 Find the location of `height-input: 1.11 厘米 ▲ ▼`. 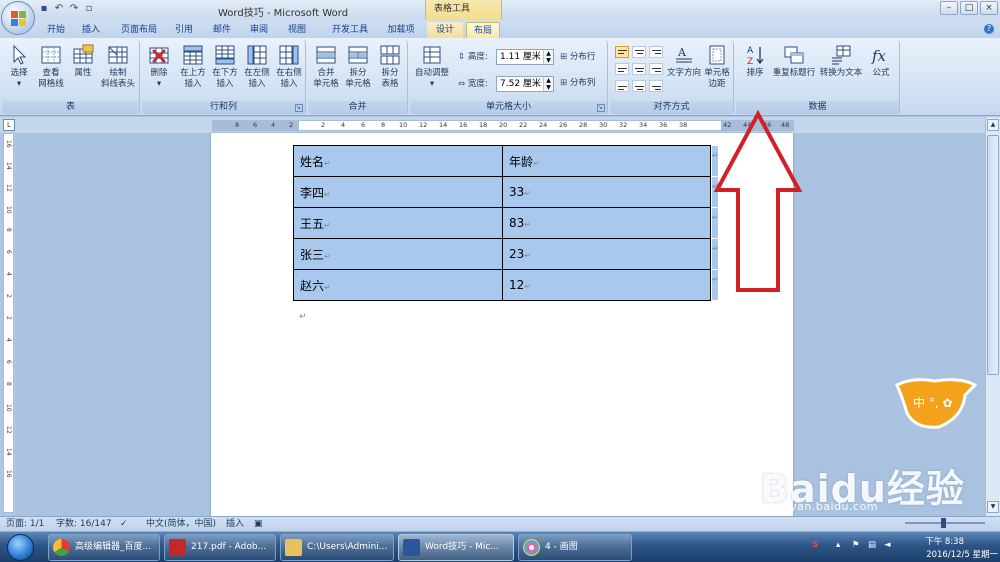

height-input: 1.11 厘米 ▲ ▼ is located at coordinates (525, 57).